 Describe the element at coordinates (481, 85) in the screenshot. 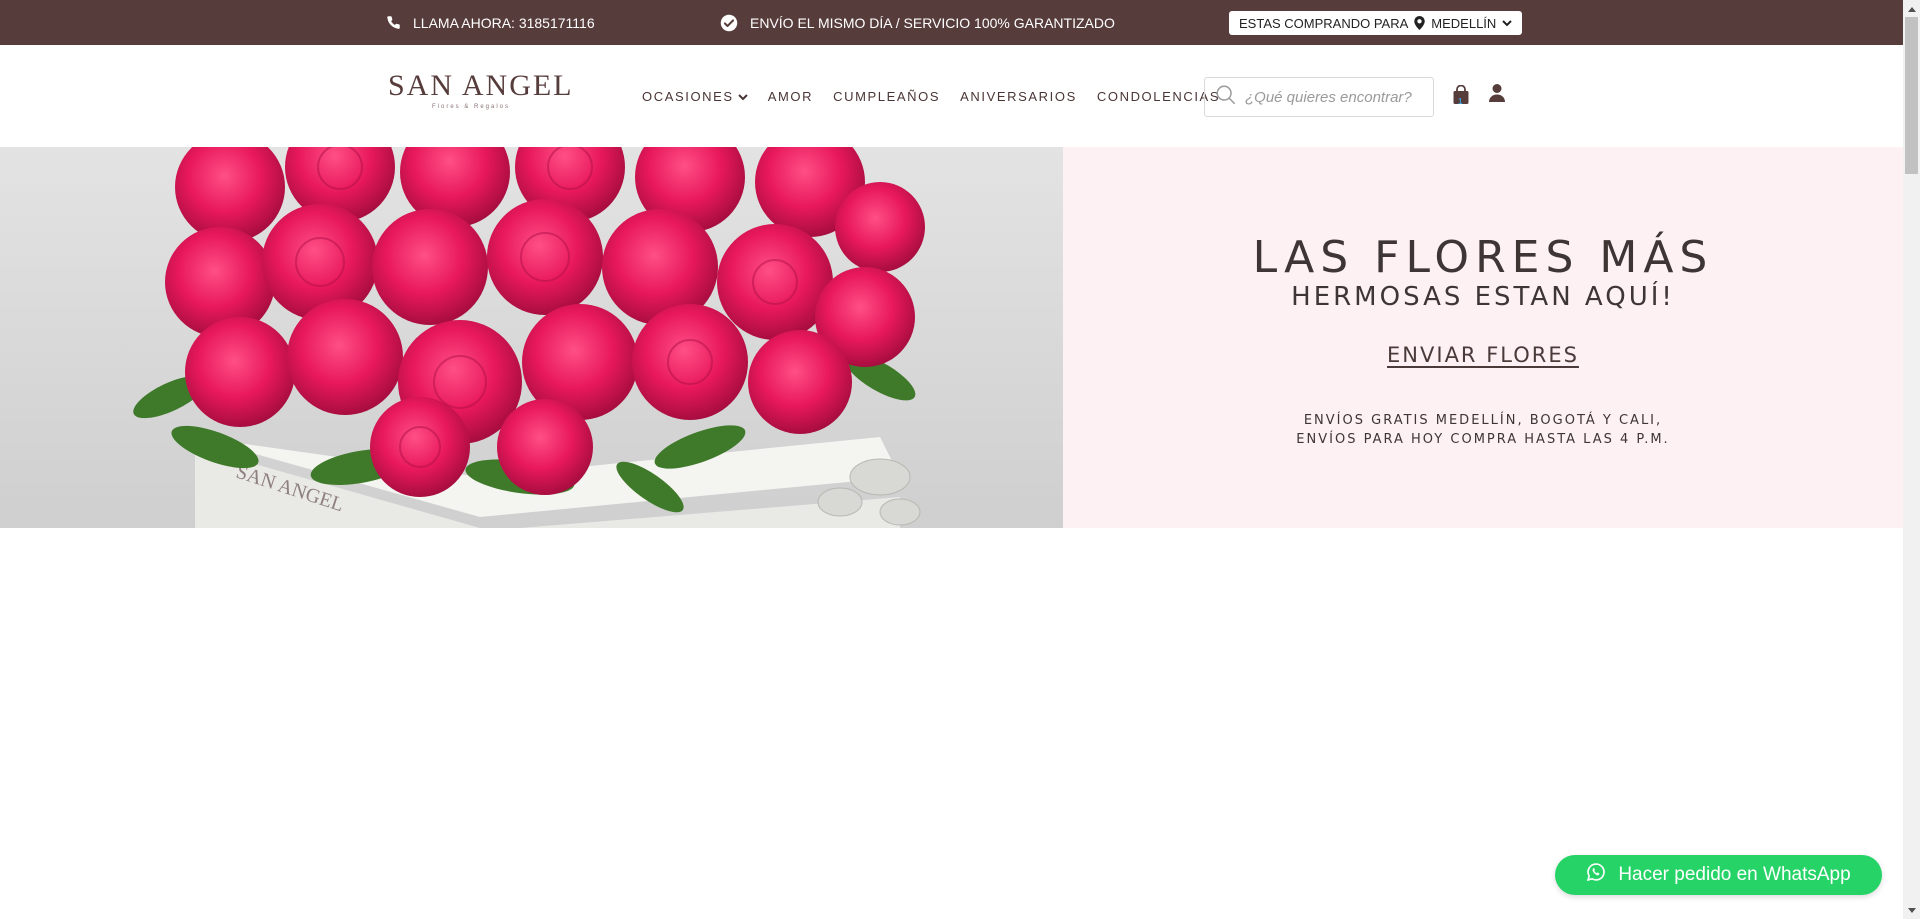

I see `logo-wordmark: SAN ANGEL` at that location.